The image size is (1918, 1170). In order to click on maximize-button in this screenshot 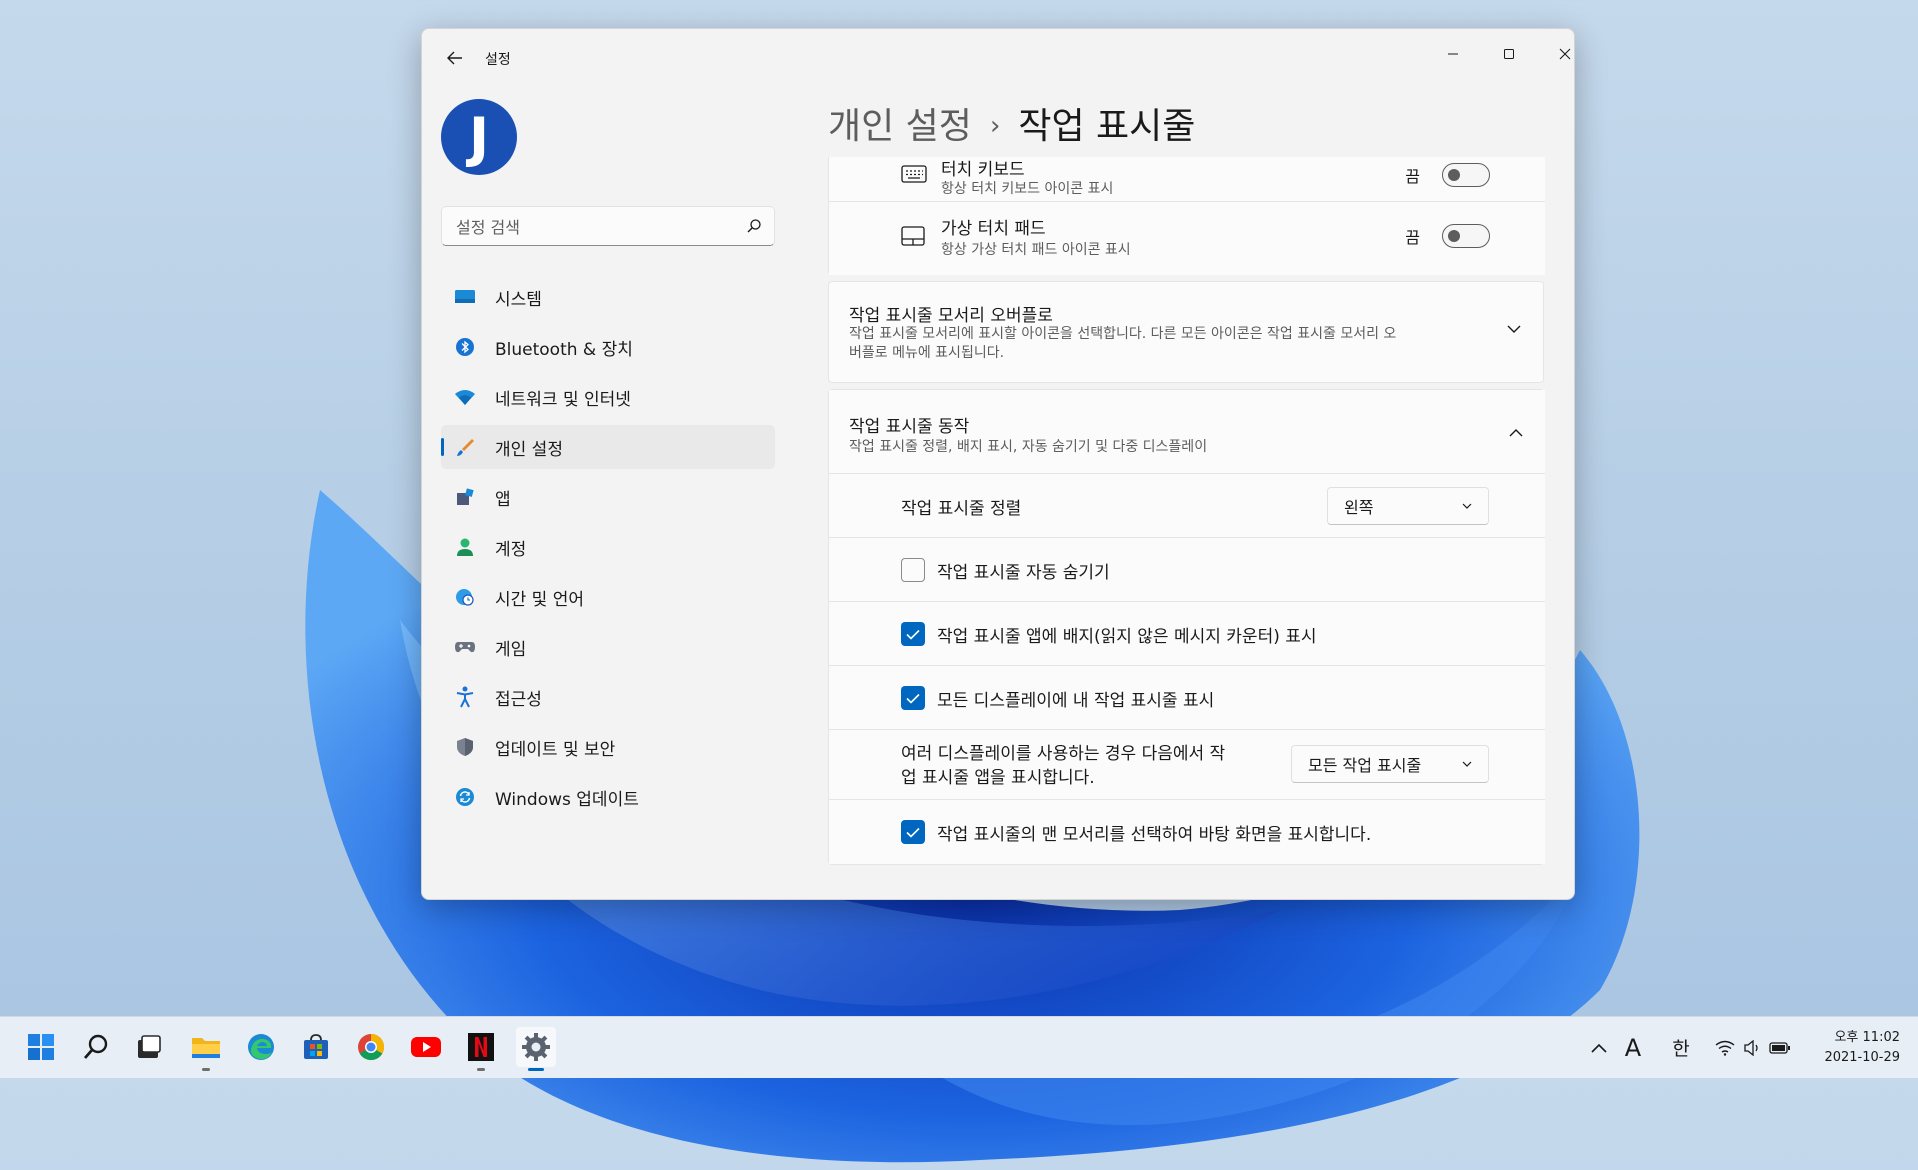, I will do `click(1509, 54)`.